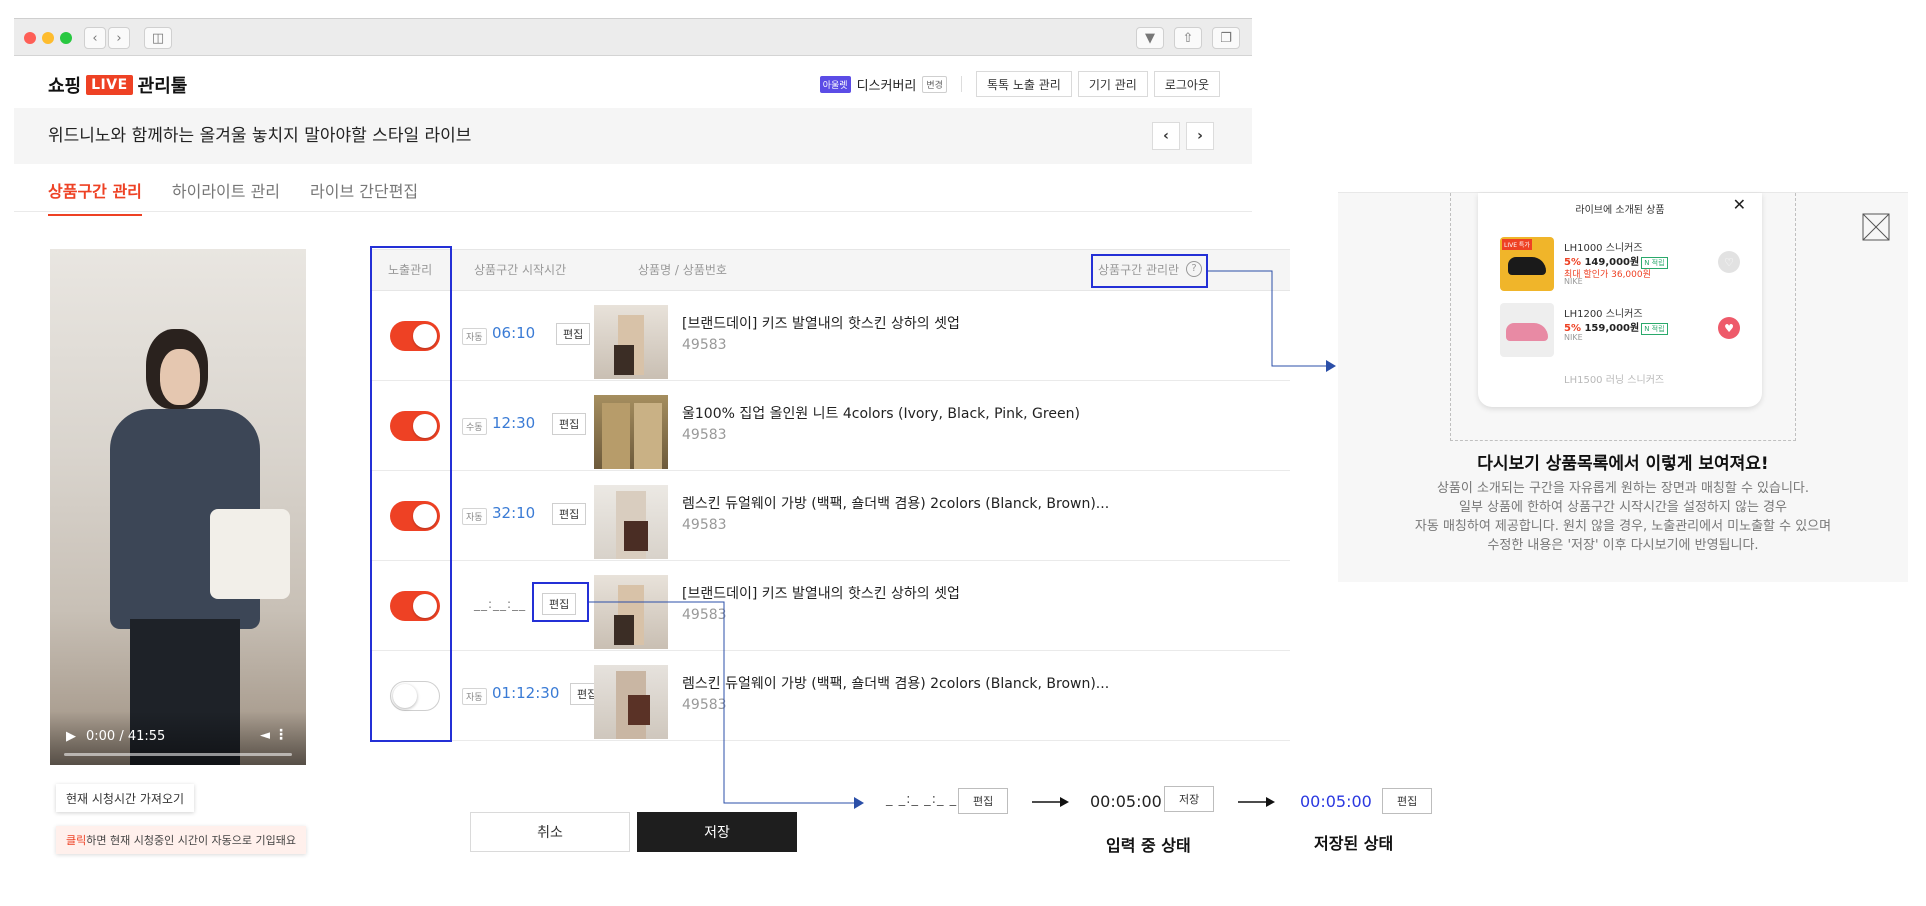  I want to click on point-badge: N 적립, so click(1654, 329).